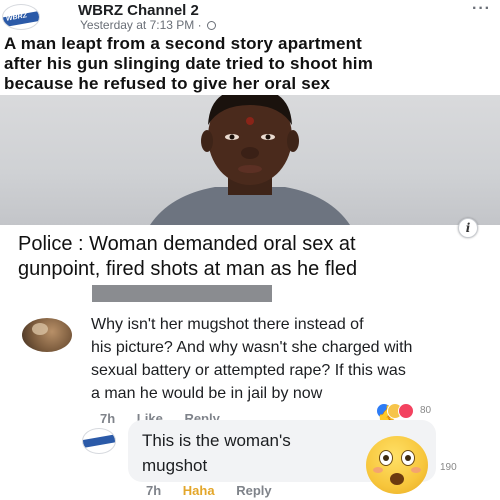  Describe the element at coordinates (138, 10) in the screenshot. I see `page-name: WBRZ Channel 2` at that location.